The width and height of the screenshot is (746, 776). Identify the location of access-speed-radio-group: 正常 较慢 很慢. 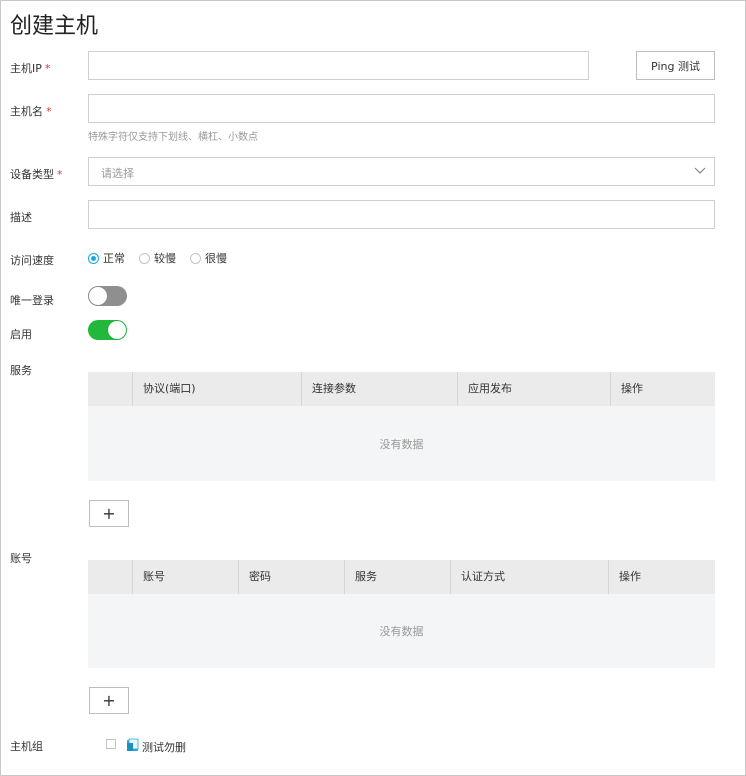
(164, 258).